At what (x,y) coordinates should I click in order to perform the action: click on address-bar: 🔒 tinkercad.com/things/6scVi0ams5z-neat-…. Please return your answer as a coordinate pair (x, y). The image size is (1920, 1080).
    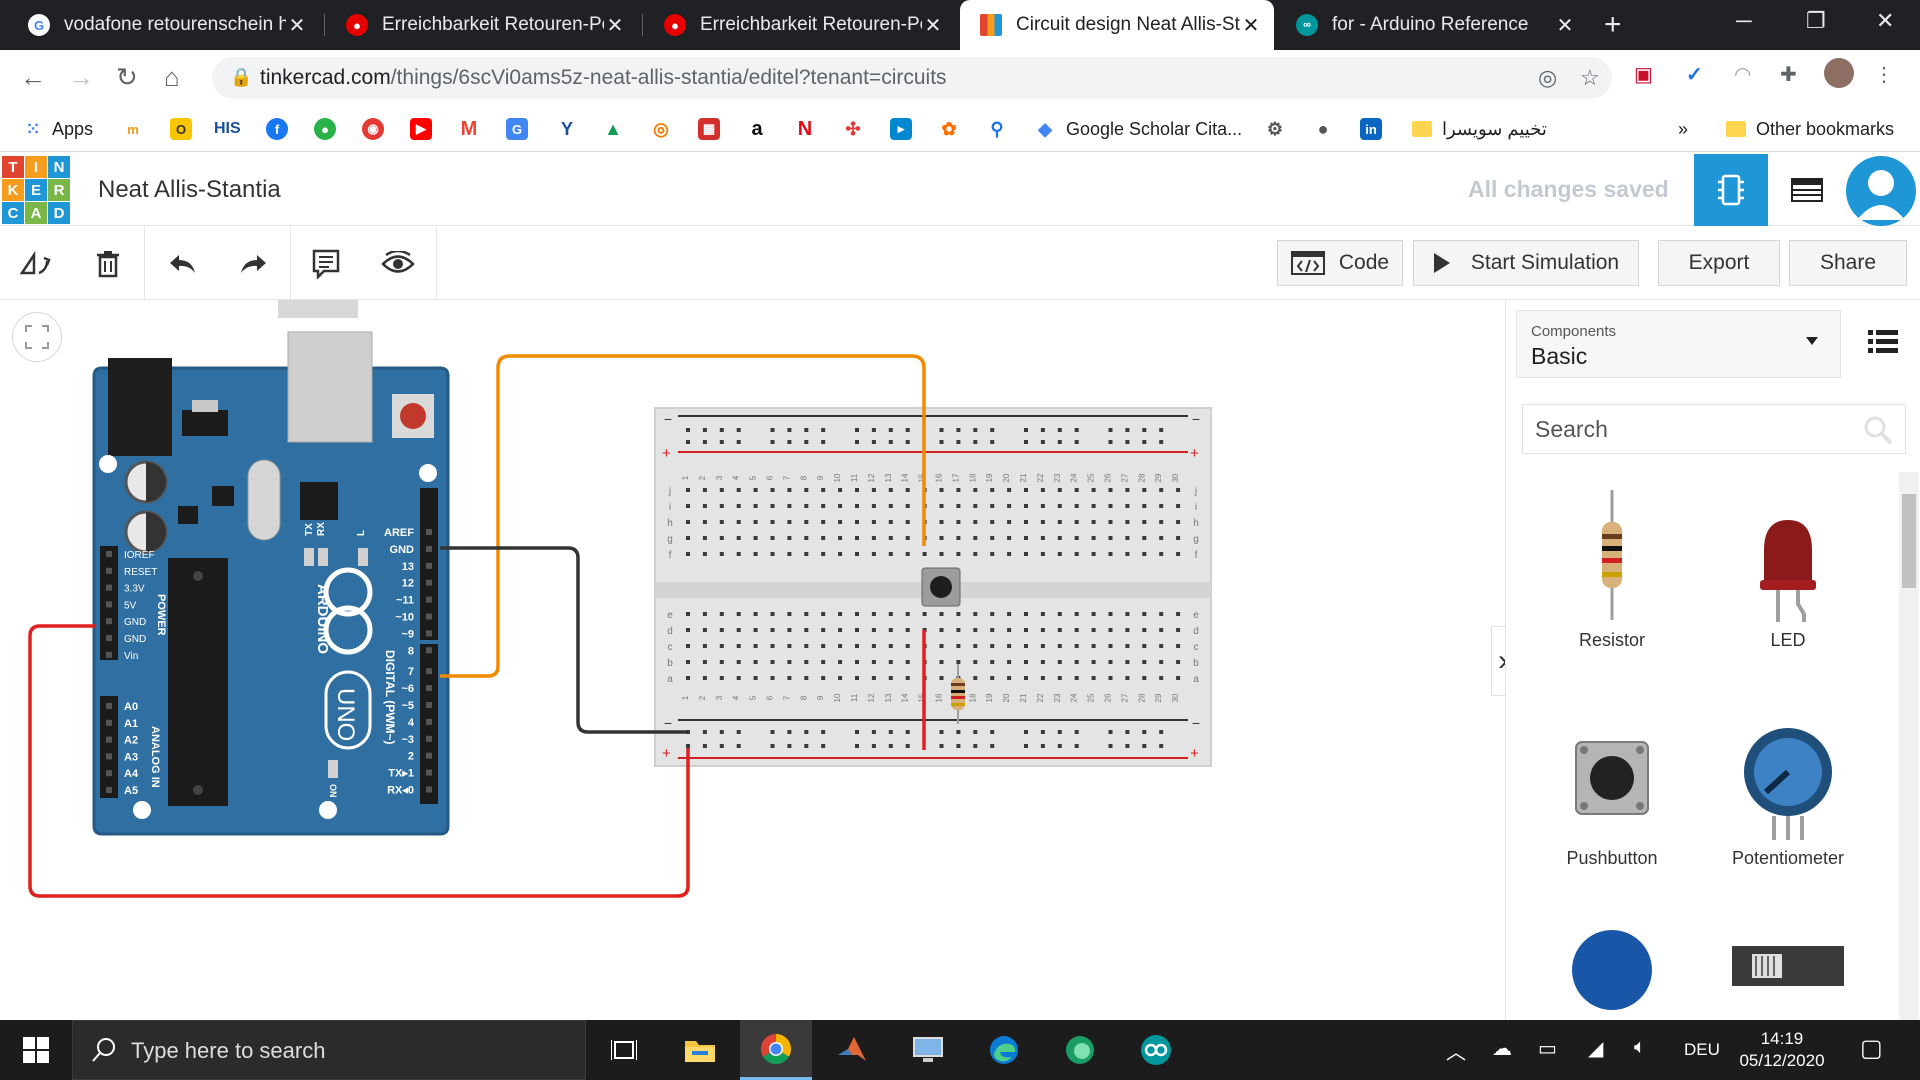
    Looking at the image, I should click on (912, 78).